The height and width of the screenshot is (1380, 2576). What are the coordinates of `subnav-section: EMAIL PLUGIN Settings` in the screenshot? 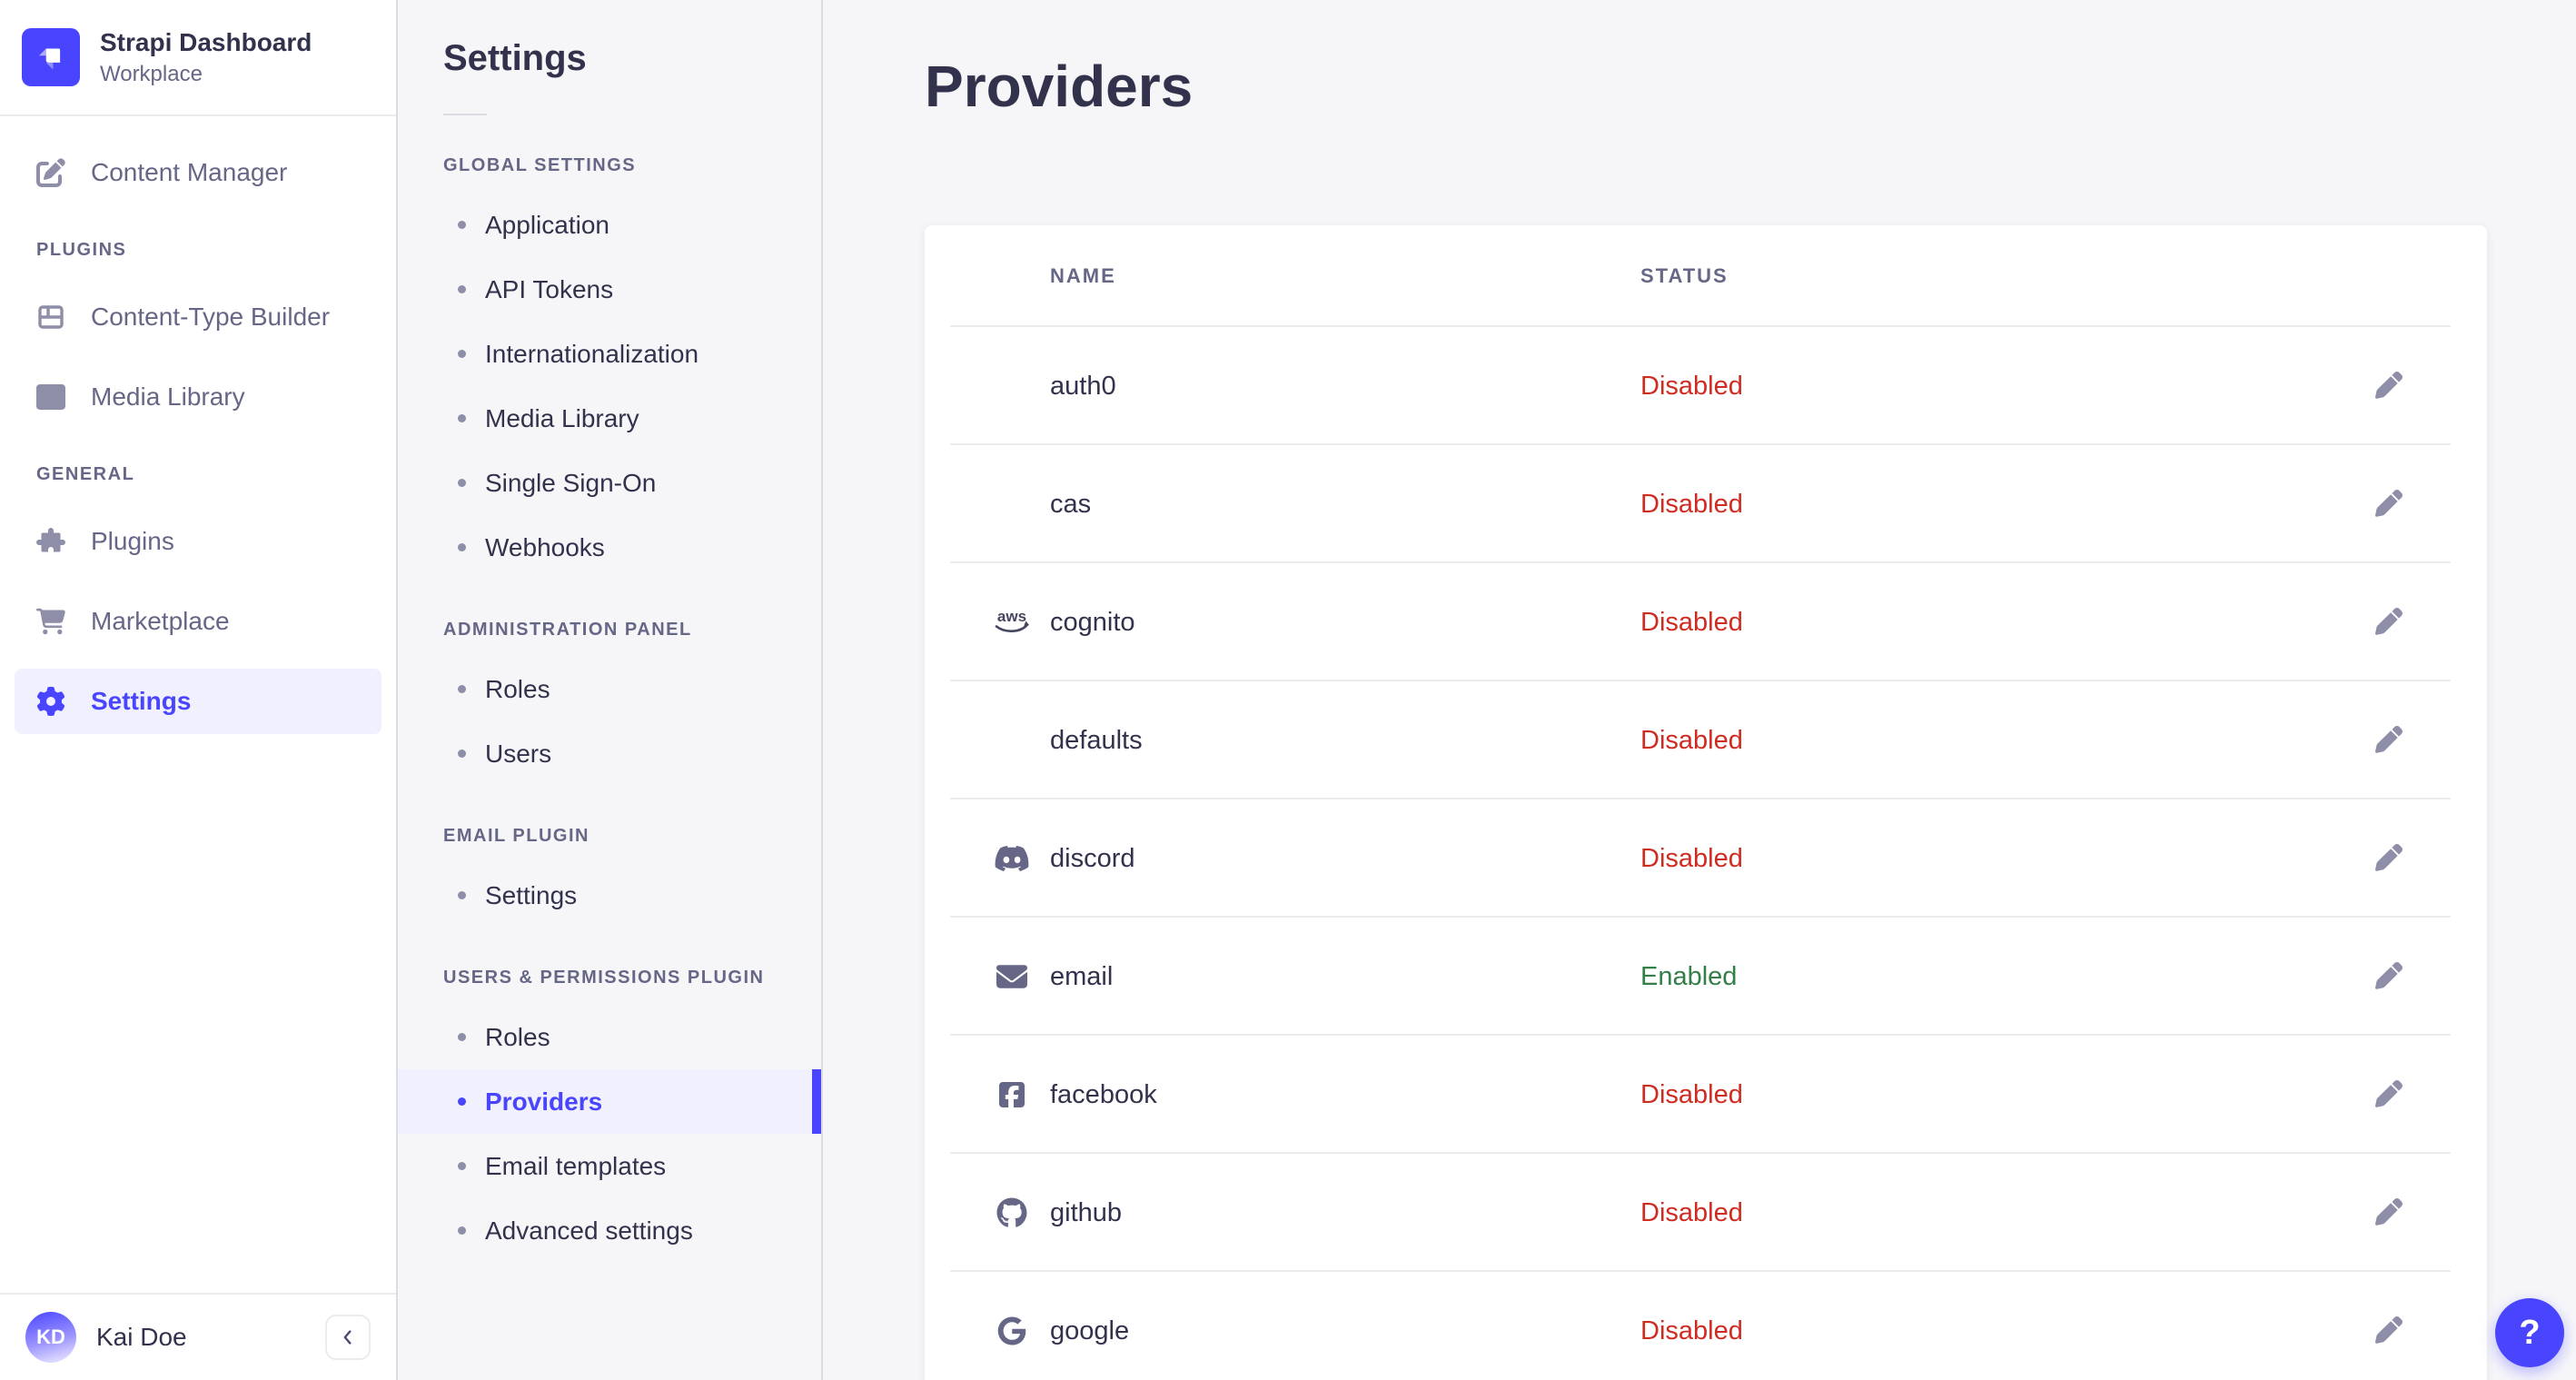 It's located at (609, 877).